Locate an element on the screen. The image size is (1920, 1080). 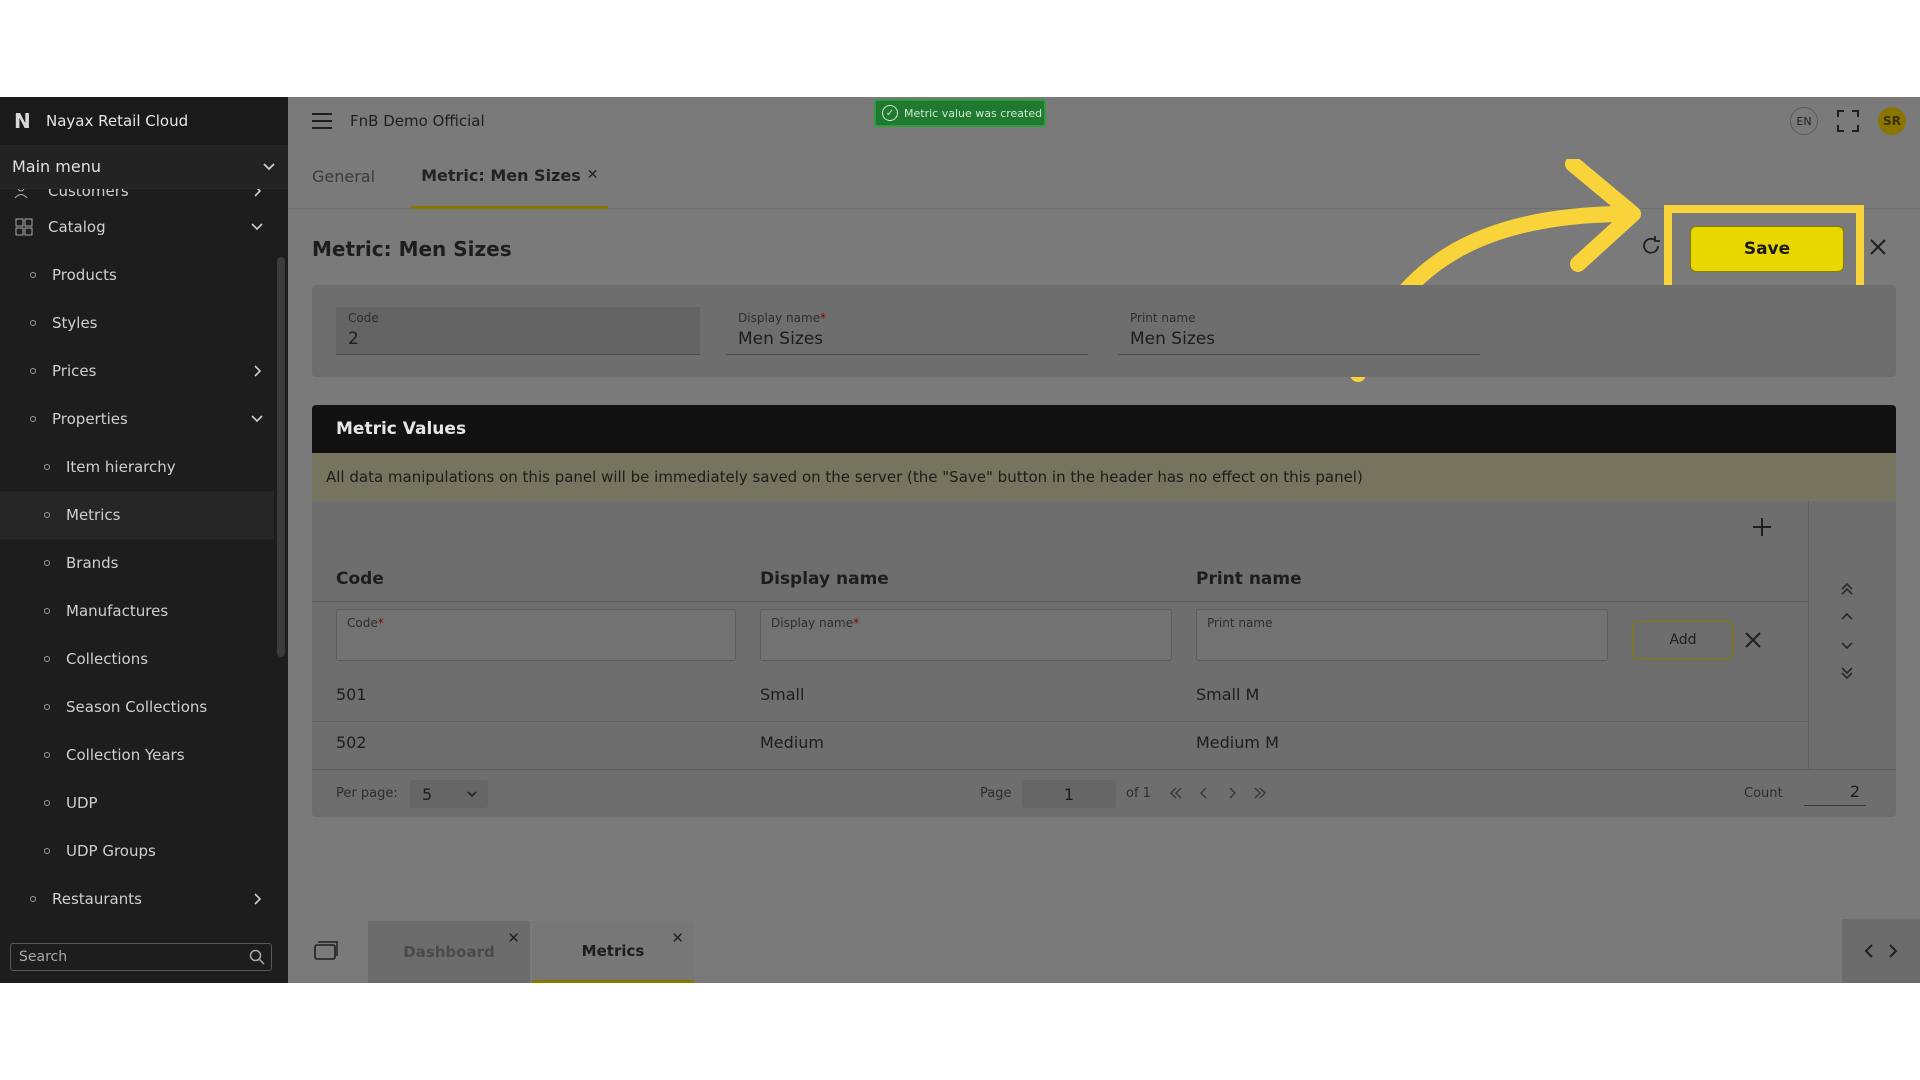
move-bottom-icon is located at coordinates (1847, 673).